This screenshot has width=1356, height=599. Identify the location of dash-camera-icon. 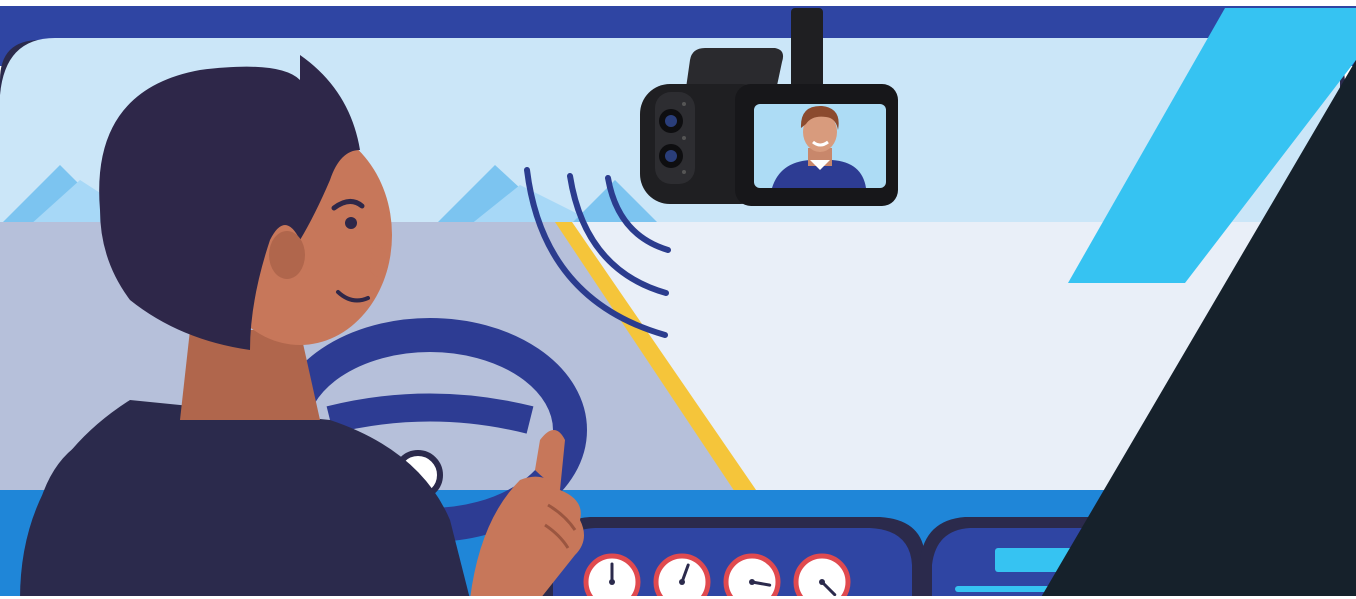
(769, 145).